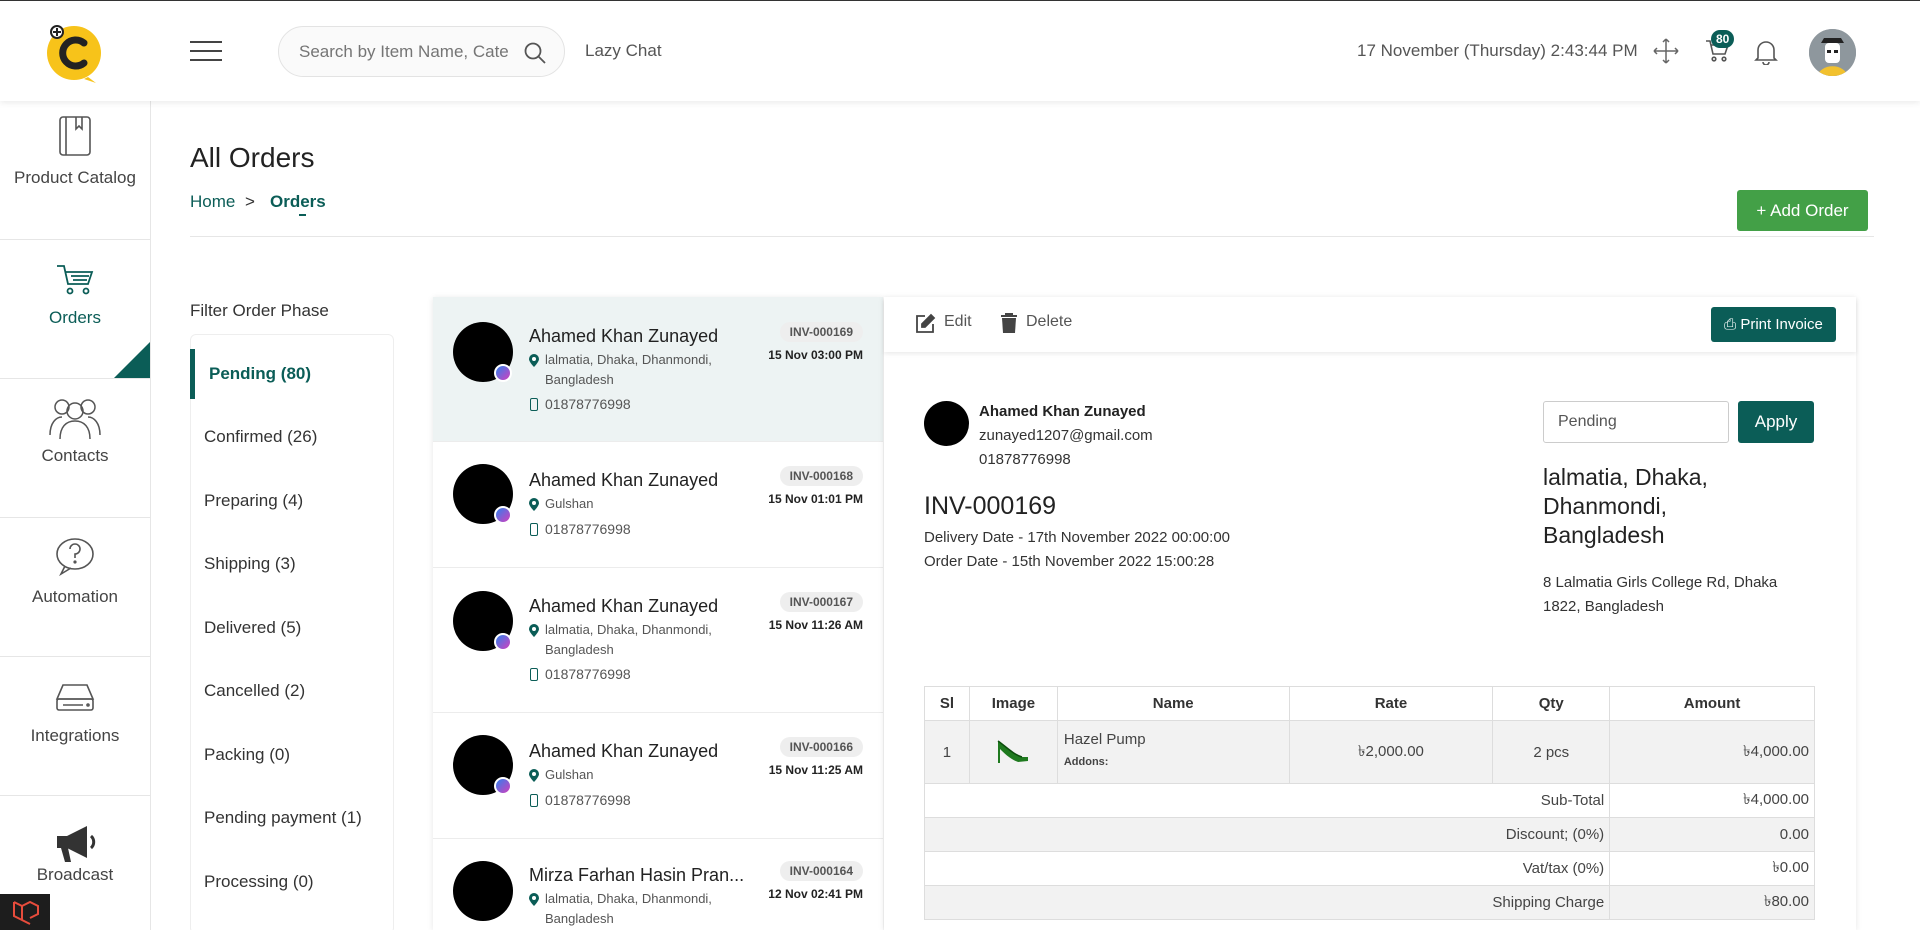  I want to click on filter-confirmed: Confirmed (26), so click(292, 437).